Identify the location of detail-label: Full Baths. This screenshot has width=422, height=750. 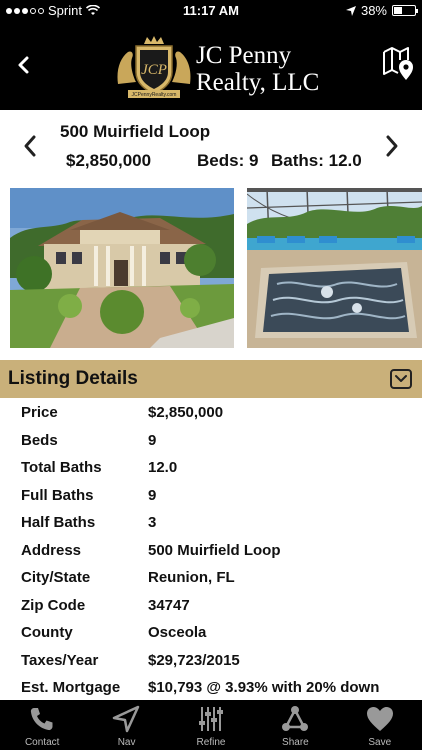
(57, 495).